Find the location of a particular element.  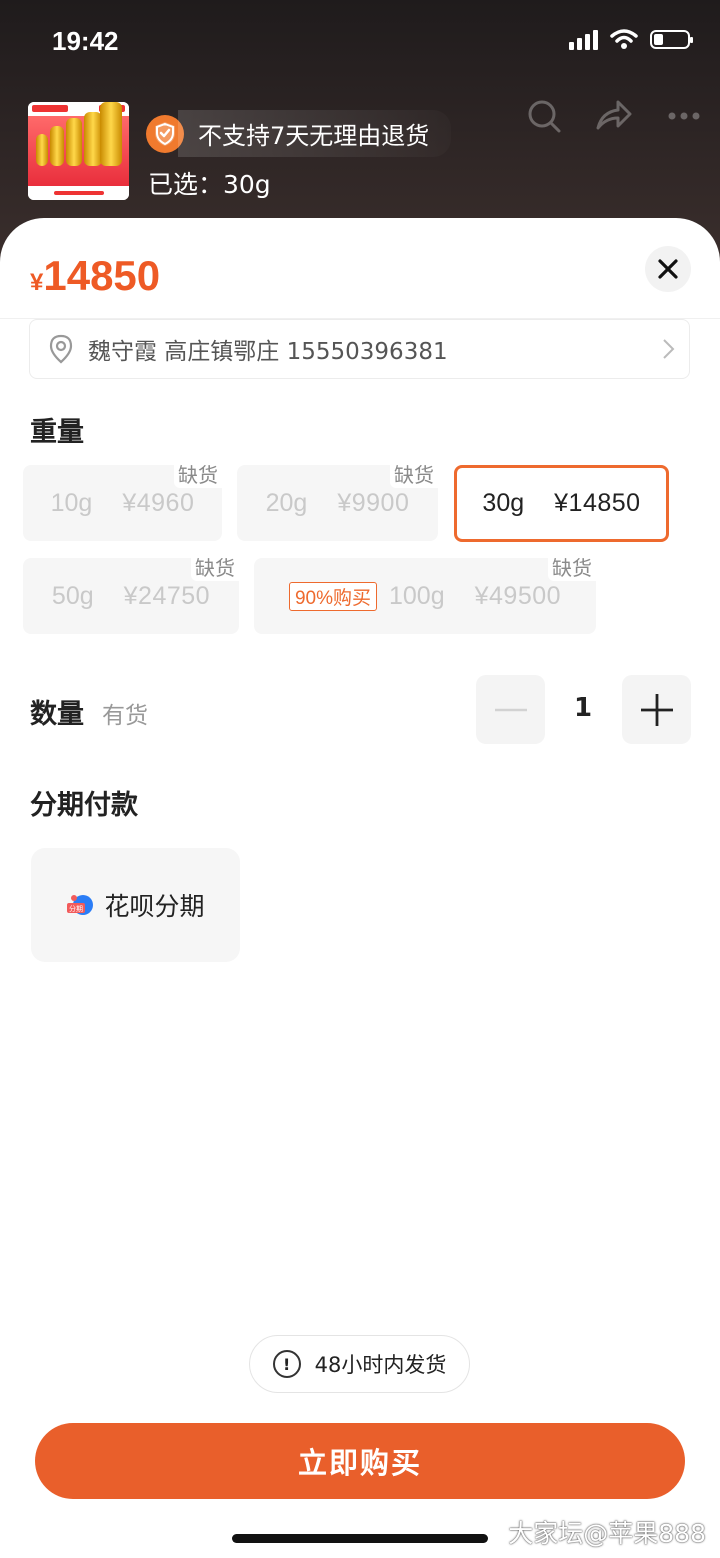

return-policy-text: 不支持7天无理由退货 is located at coordinates (315, 133).